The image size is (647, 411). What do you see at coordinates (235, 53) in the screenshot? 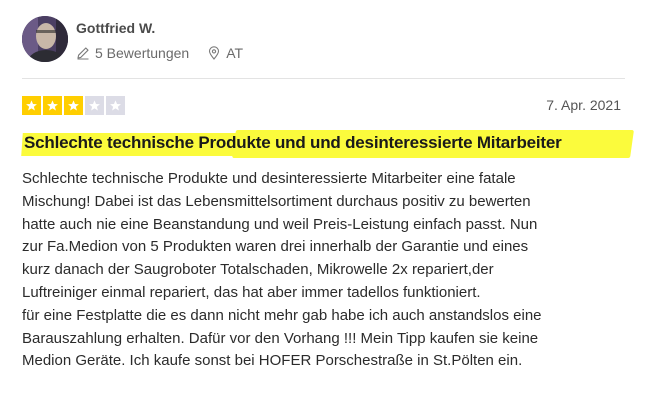
I see `country-text: AT` at bounding box center [235, 53].